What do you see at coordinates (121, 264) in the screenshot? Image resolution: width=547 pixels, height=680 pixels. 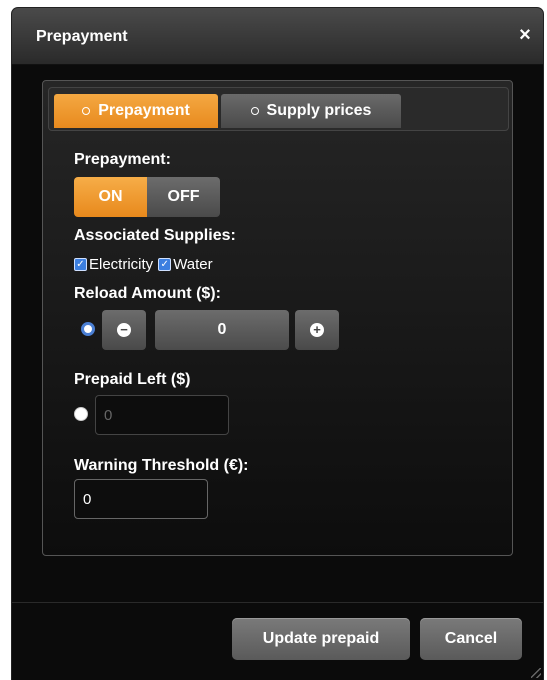 I see `electricity-label: Electricity` at bounding box center [121, 264].